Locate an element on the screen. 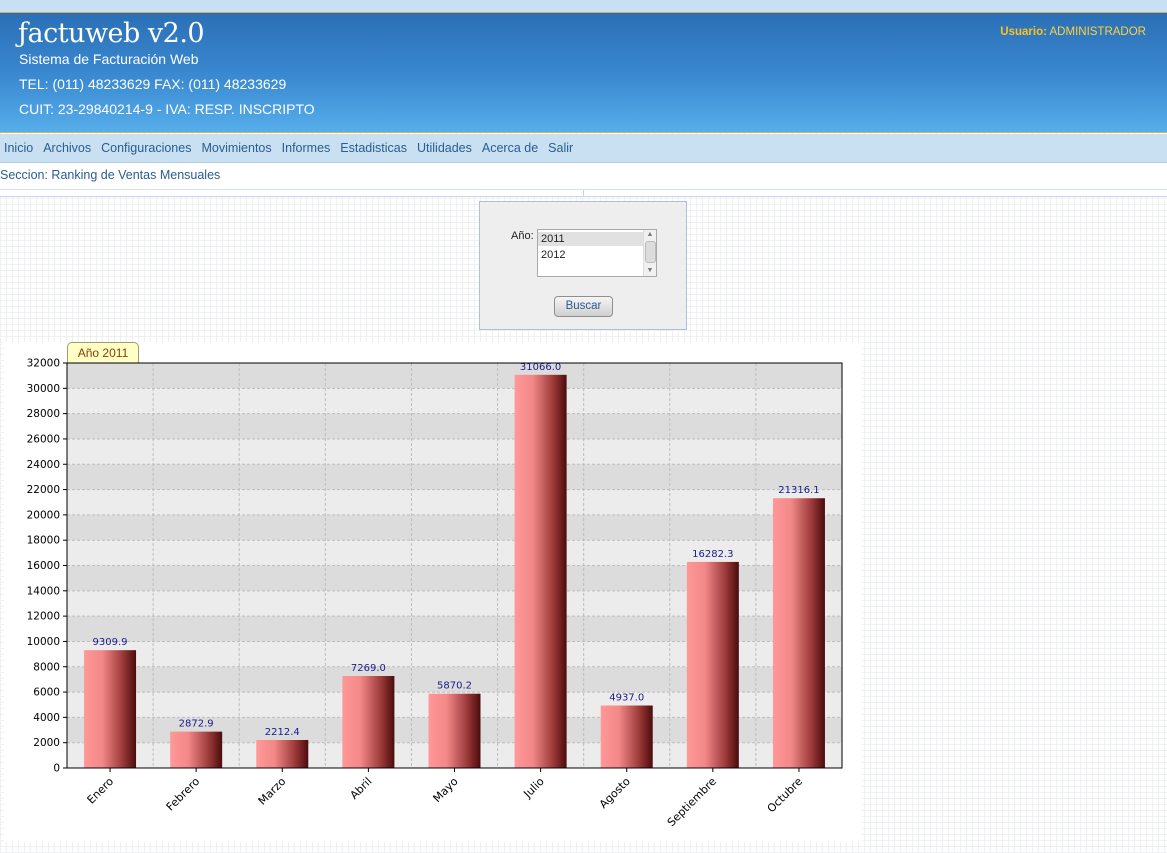 Image resolution: width=1167 pixels, height=853 pixels. contact-phone: TEL: (011) 48233629 FAX: (011) 48233629 is located at coordinates (153, 84).